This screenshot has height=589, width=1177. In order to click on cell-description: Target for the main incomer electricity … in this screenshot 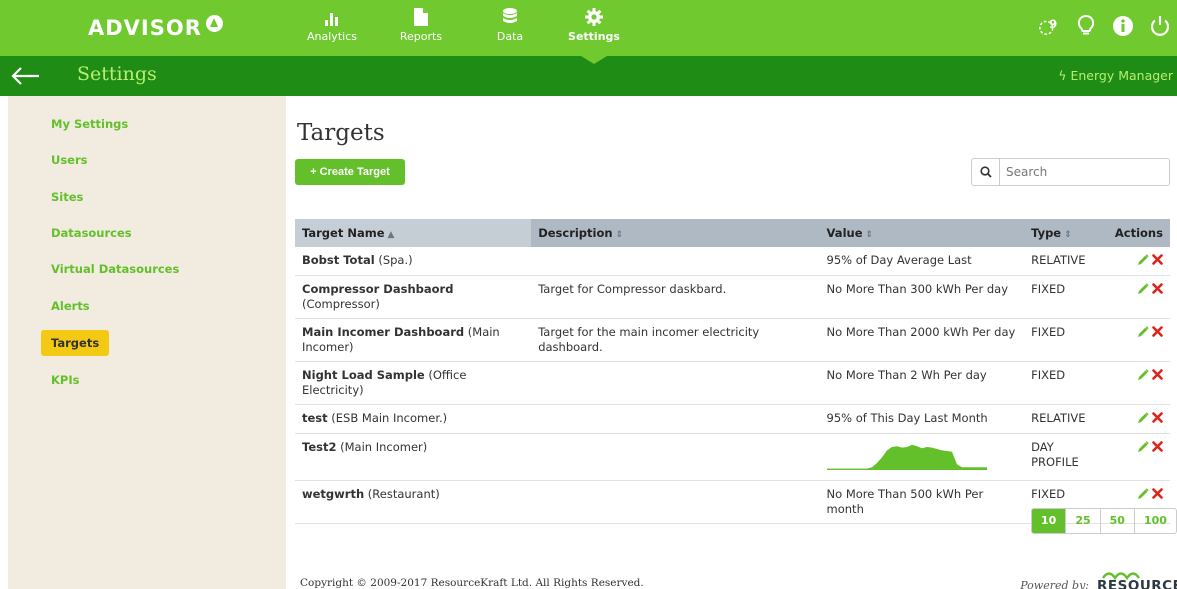, I will do `click(675, 340)`.